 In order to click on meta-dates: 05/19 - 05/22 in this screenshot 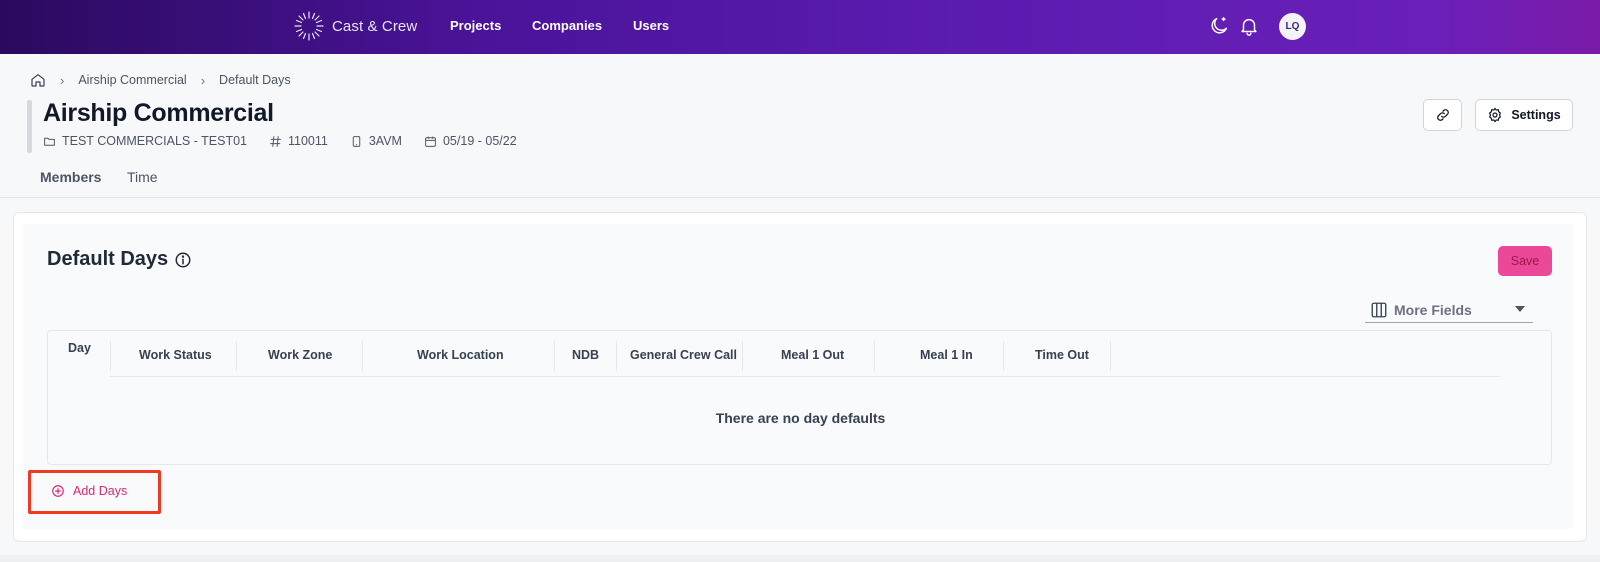, I will do `click(470, 141)`.